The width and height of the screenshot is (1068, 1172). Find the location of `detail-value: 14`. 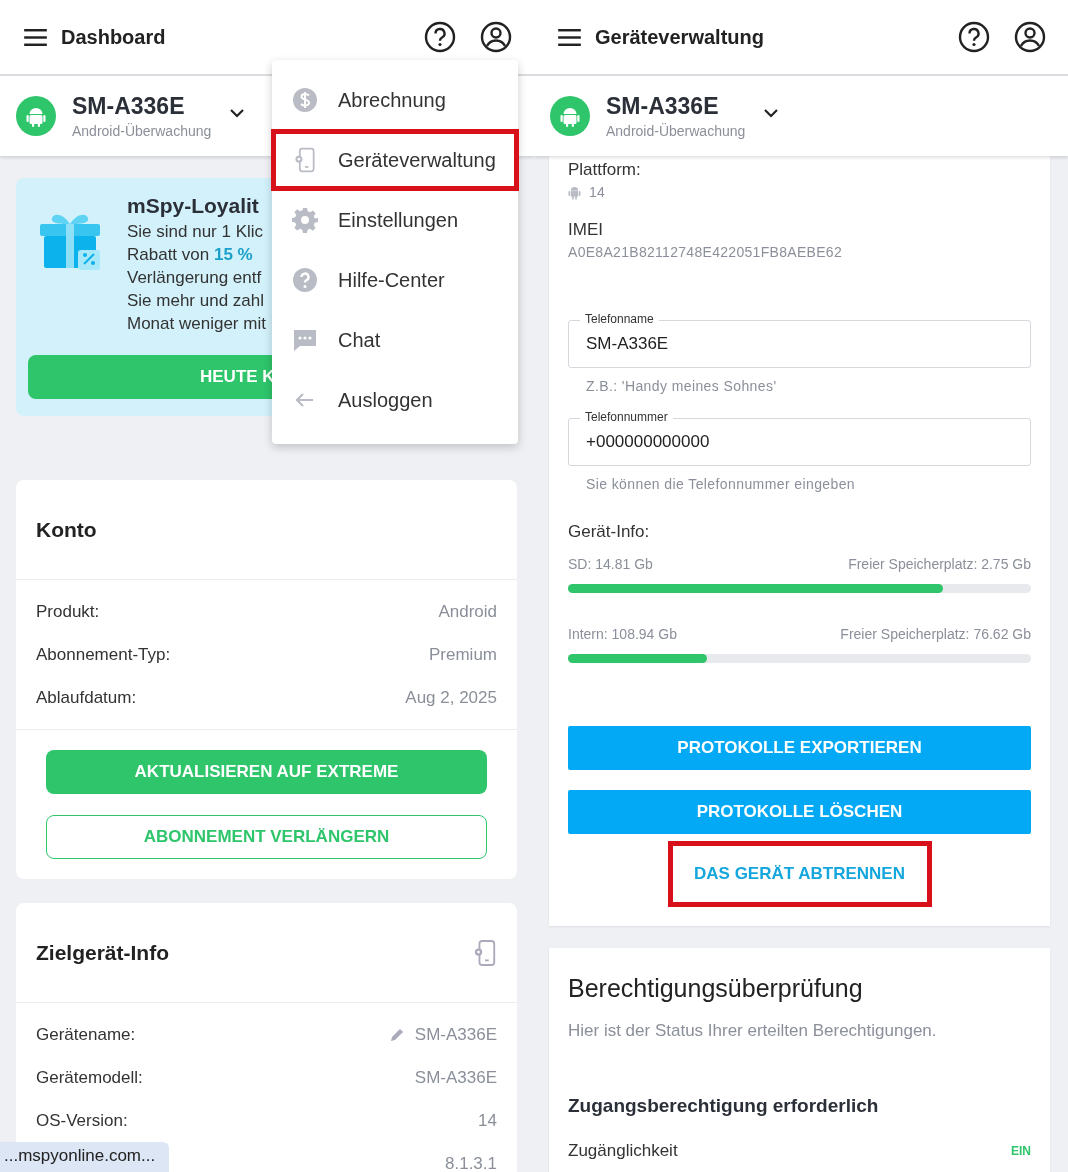

detail-value: 14 is located at coordinates (597, 192).